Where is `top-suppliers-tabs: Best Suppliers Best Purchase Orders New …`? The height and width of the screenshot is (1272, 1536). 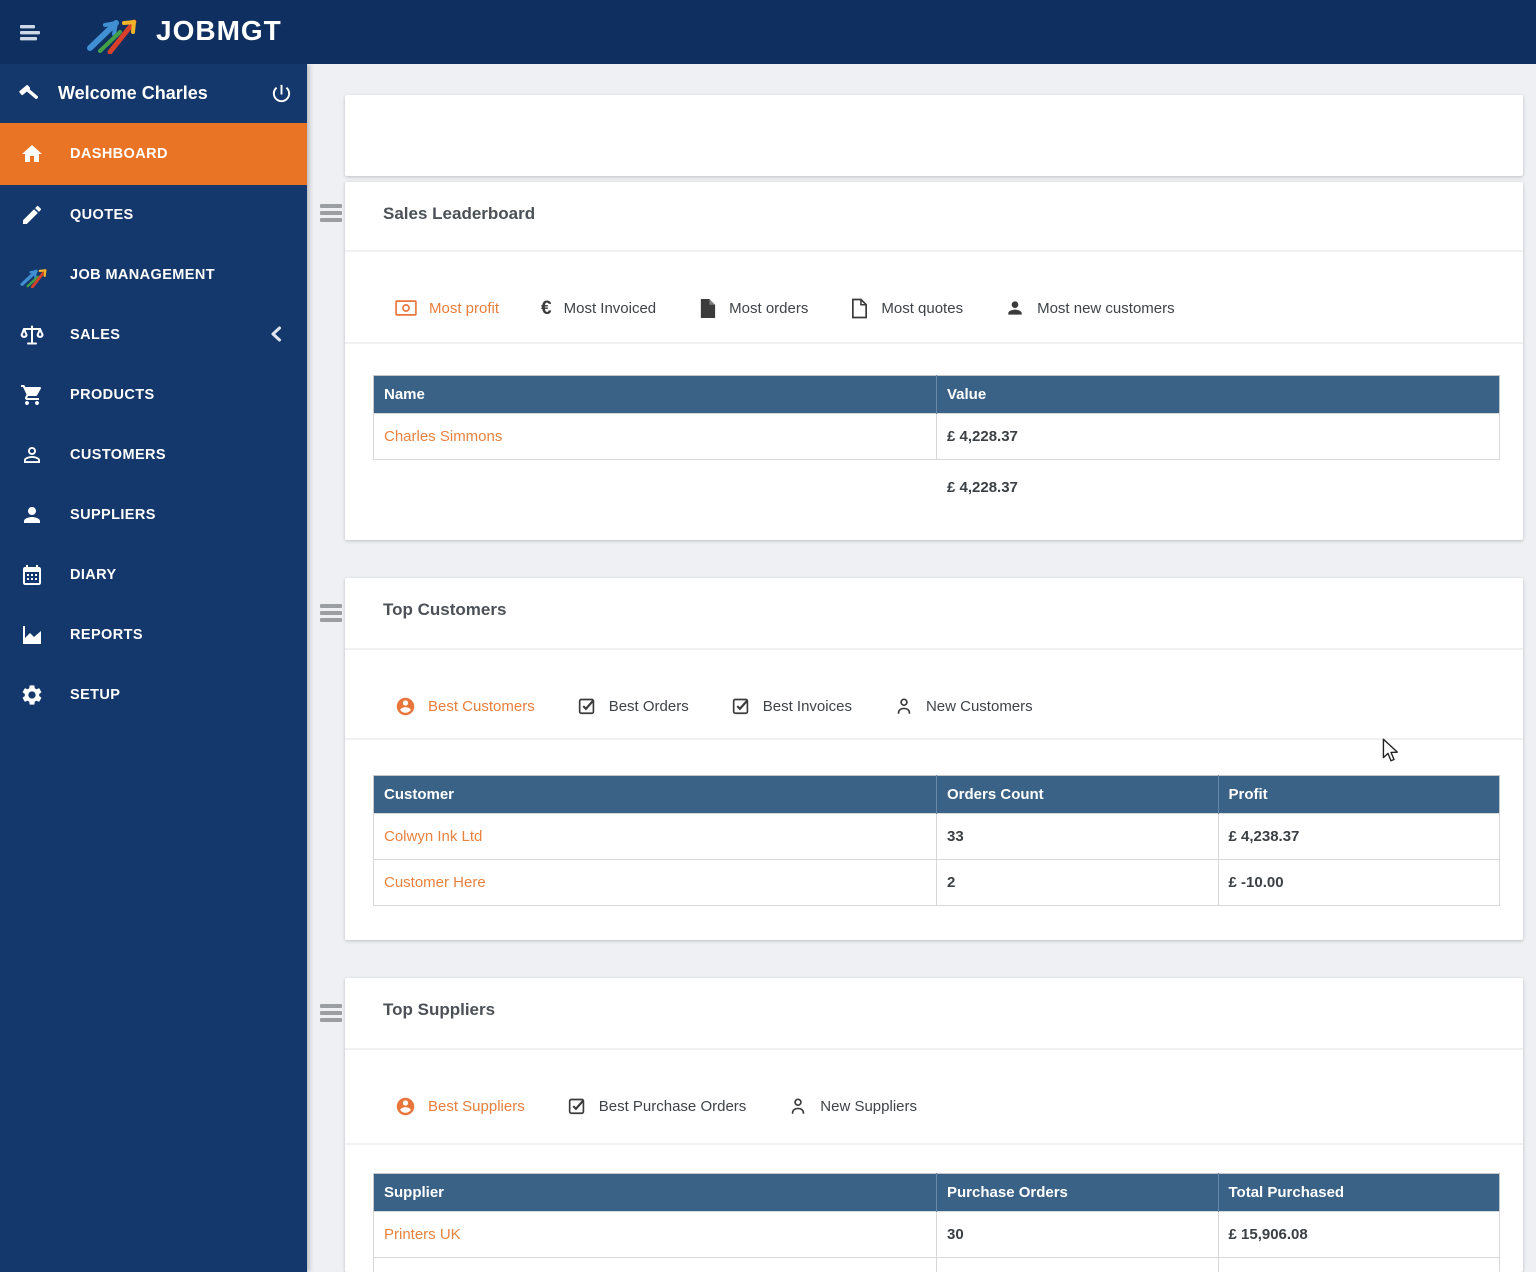 top-suppliers-tabs: Best Suppliers Best Purchase Orders New … is located at coordinates (656, 1106).